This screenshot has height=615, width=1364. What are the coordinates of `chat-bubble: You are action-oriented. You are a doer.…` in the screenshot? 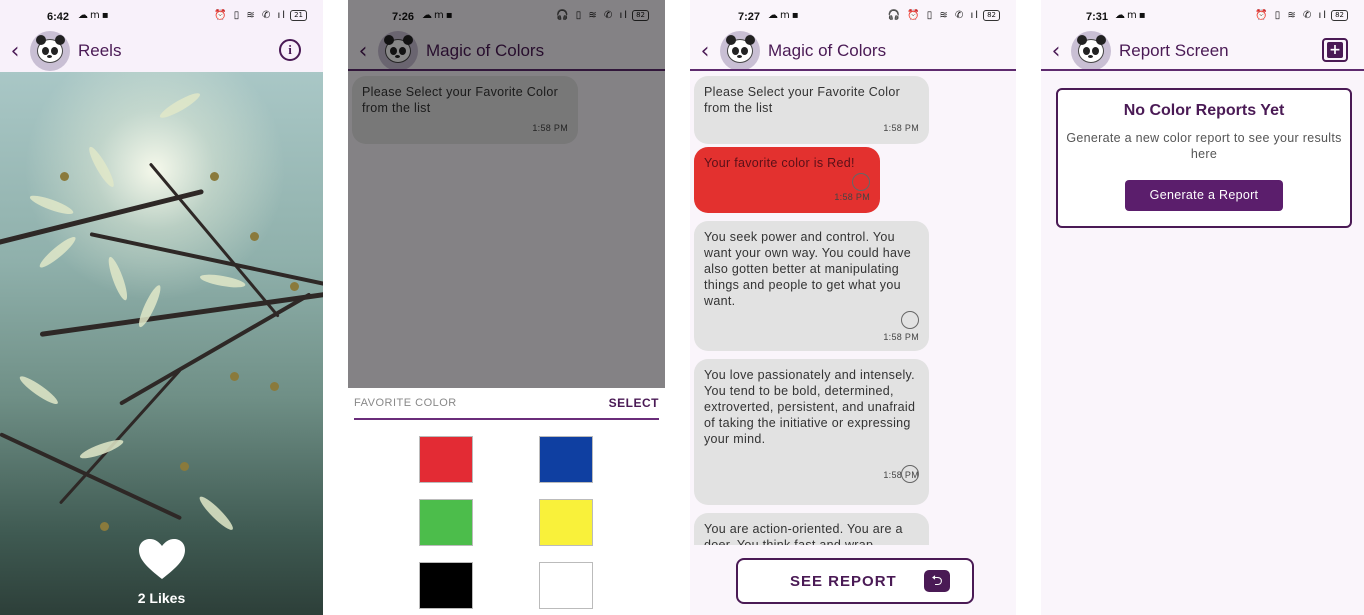 It's located at (811, 529).